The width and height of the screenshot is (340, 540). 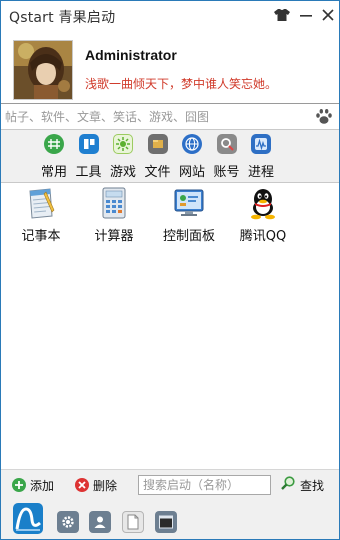 I want to click on app-name: 腾讯QQ, so click(x=263, y=236).